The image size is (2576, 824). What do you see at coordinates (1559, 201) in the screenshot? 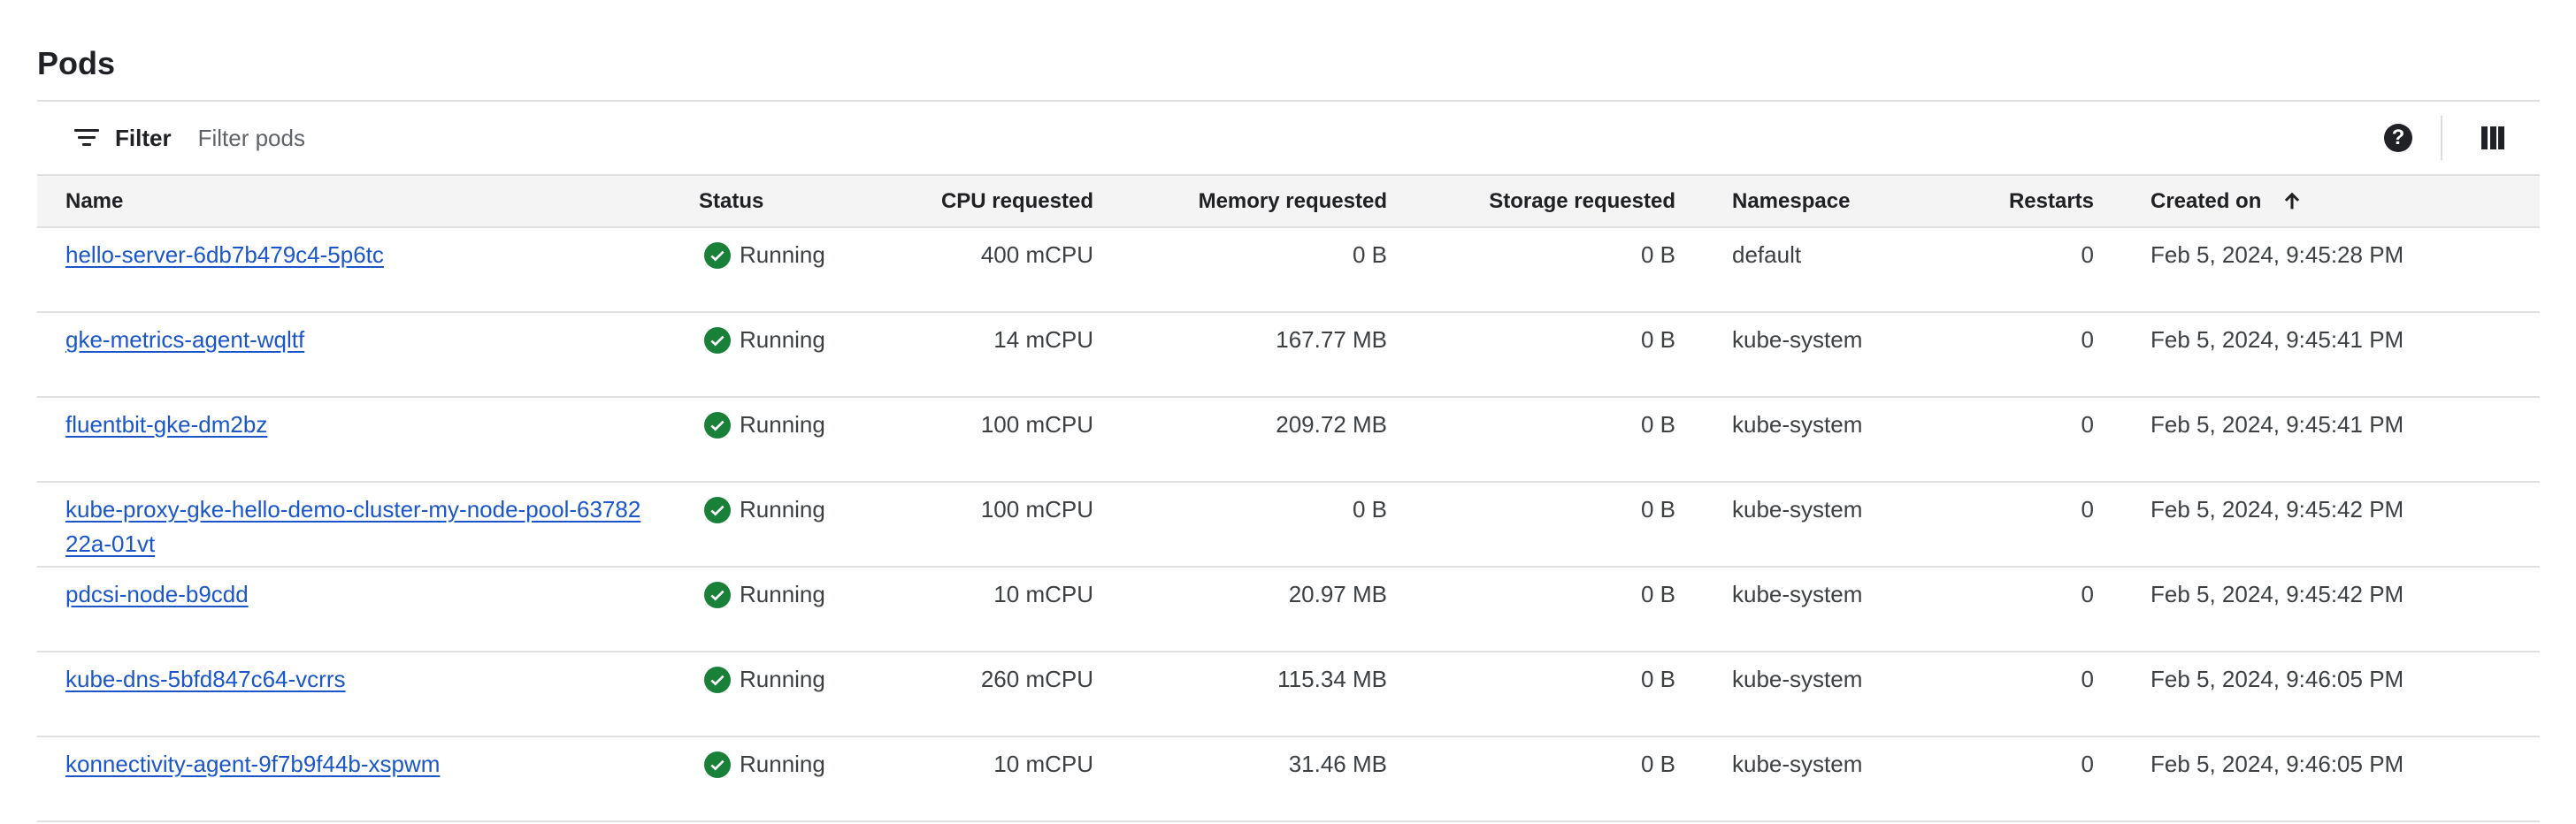
I see `column-header-storage-requested: Storage requested` at bounding box center [1559, 201].